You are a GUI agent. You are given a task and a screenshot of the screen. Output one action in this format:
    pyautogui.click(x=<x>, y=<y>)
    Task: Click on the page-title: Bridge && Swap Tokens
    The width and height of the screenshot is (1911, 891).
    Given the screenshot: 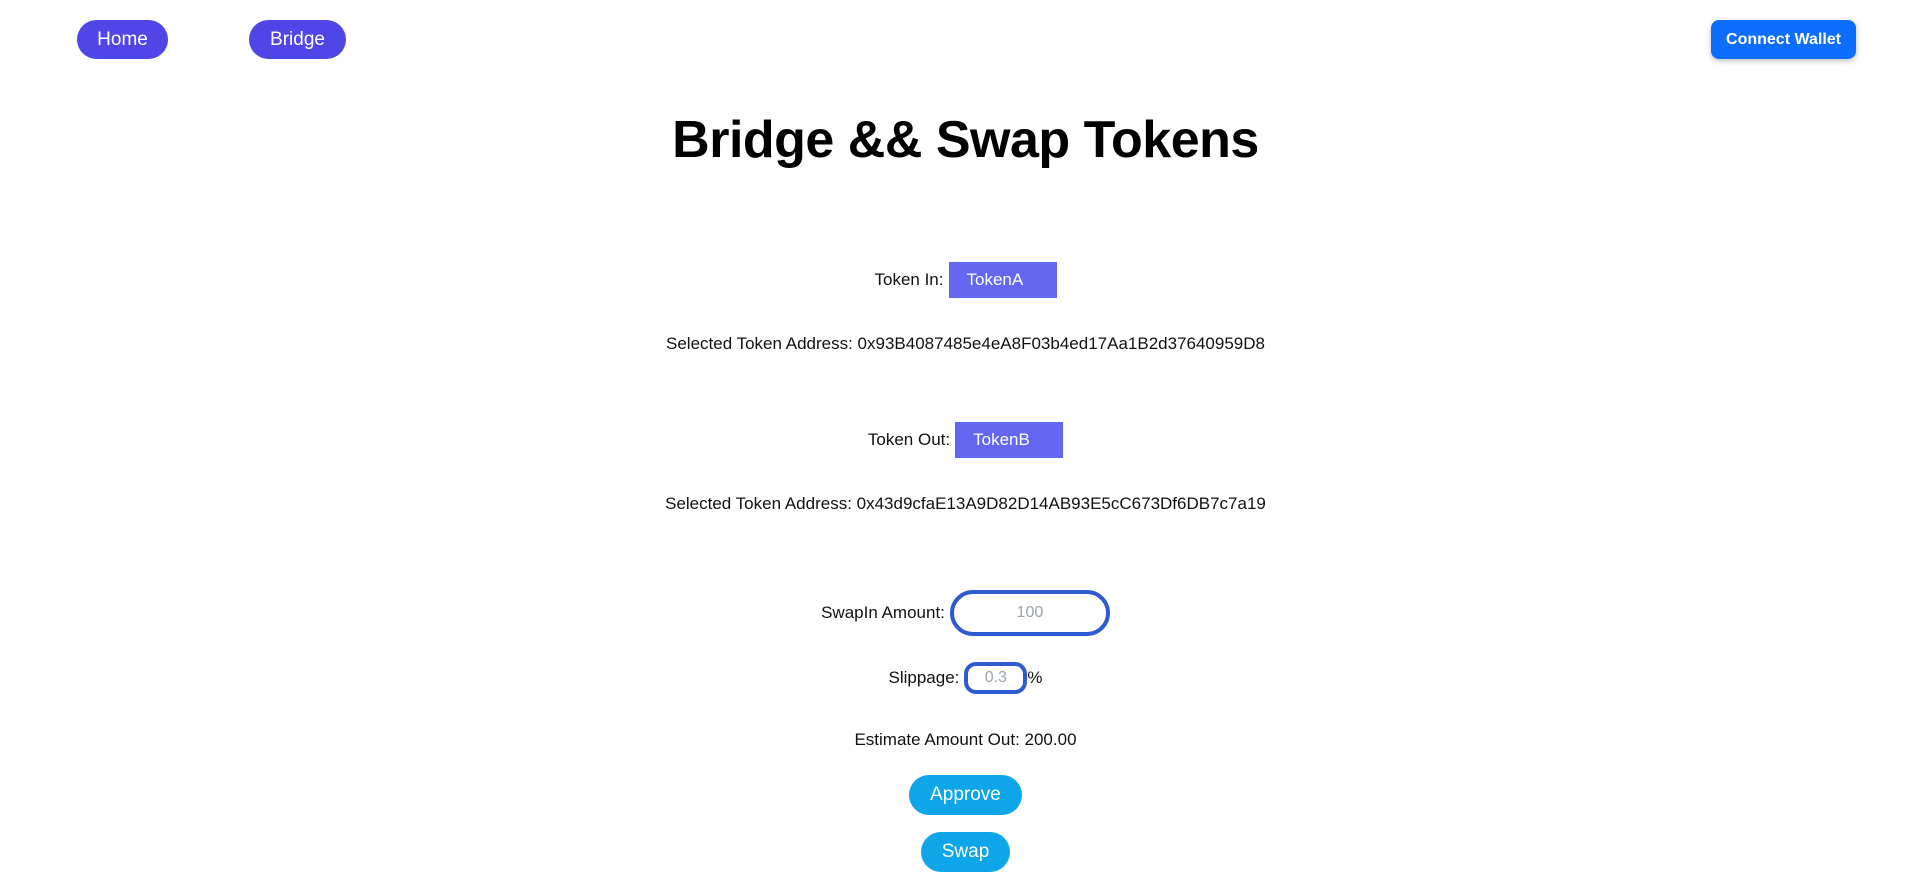 What is the action you would take?
    pyautogui.click(x=965, y=140)
    